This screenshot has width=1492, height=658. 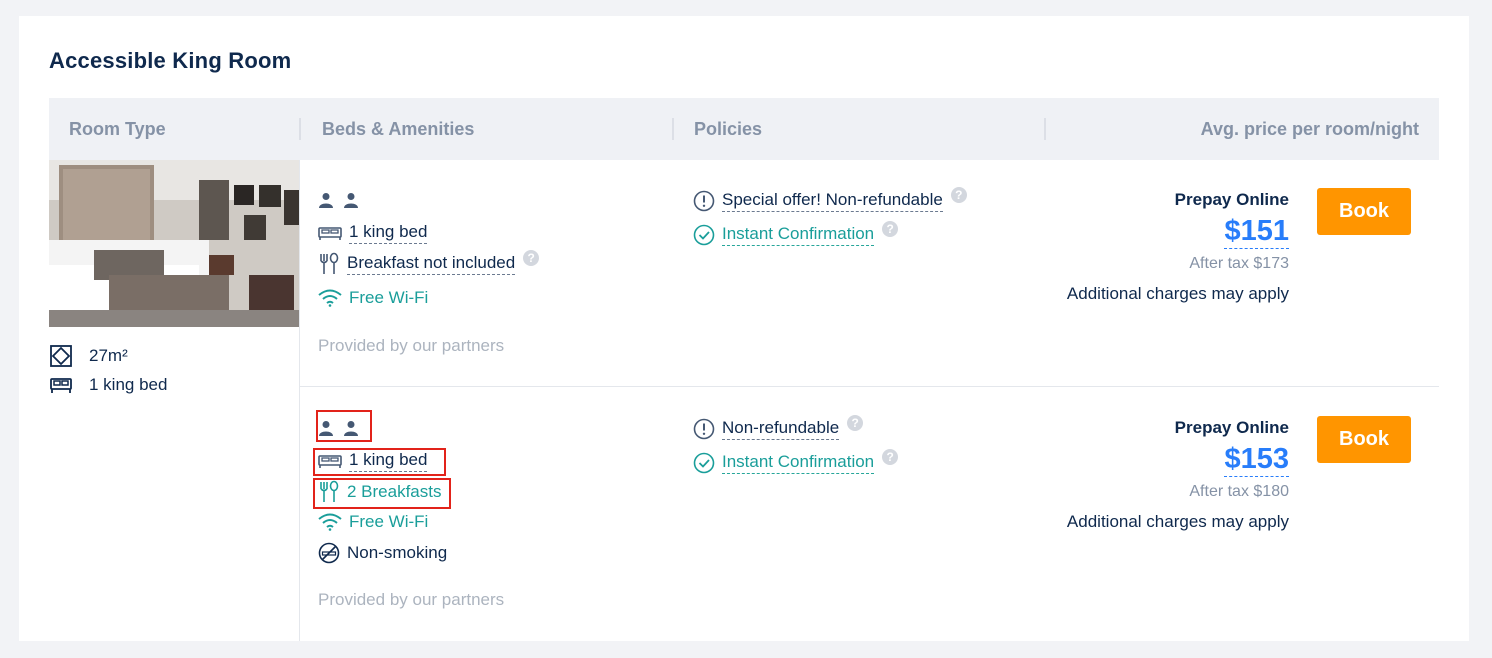 What do you see at coordinates (1256, 231) in the screenshot?
I see `offer1-price: $151` at bounding box center [1256, 231].